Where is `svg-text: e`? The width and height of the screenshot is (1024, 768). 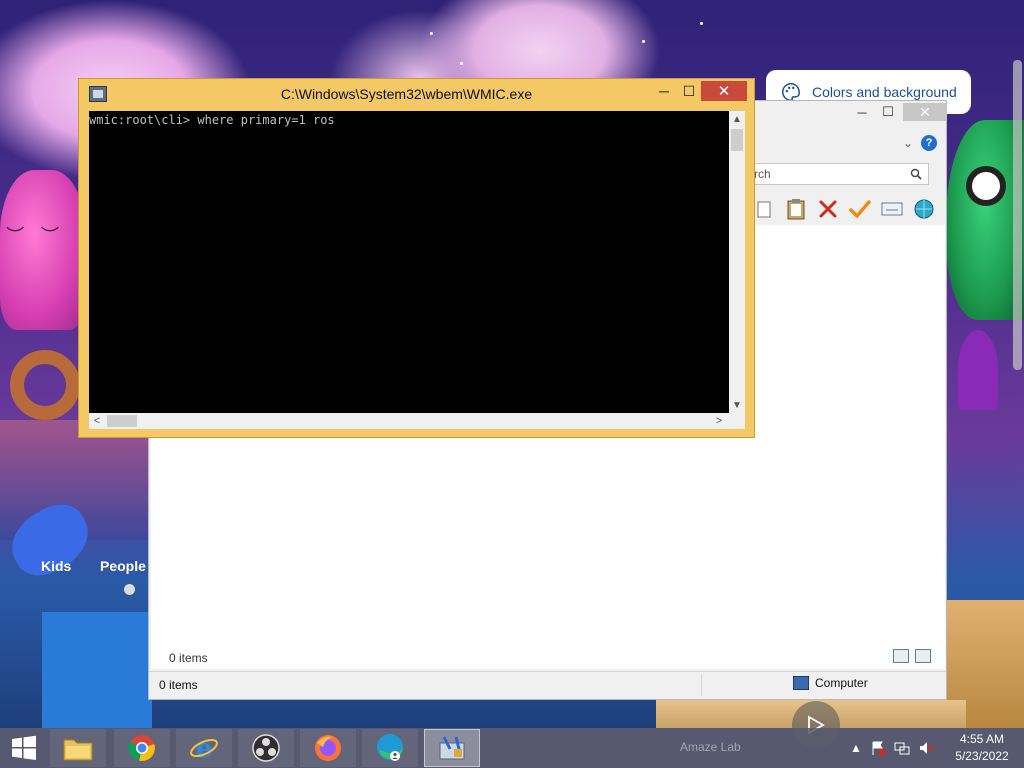 svg-text: e is located at coordinates (204, 748).